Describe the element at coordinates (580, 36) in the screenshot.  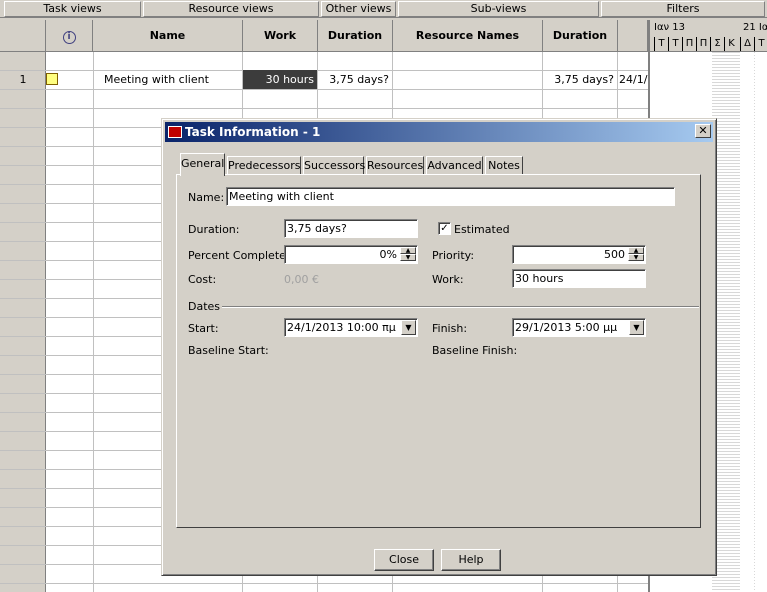
I see `duration2-column-header: Duration` at that location.